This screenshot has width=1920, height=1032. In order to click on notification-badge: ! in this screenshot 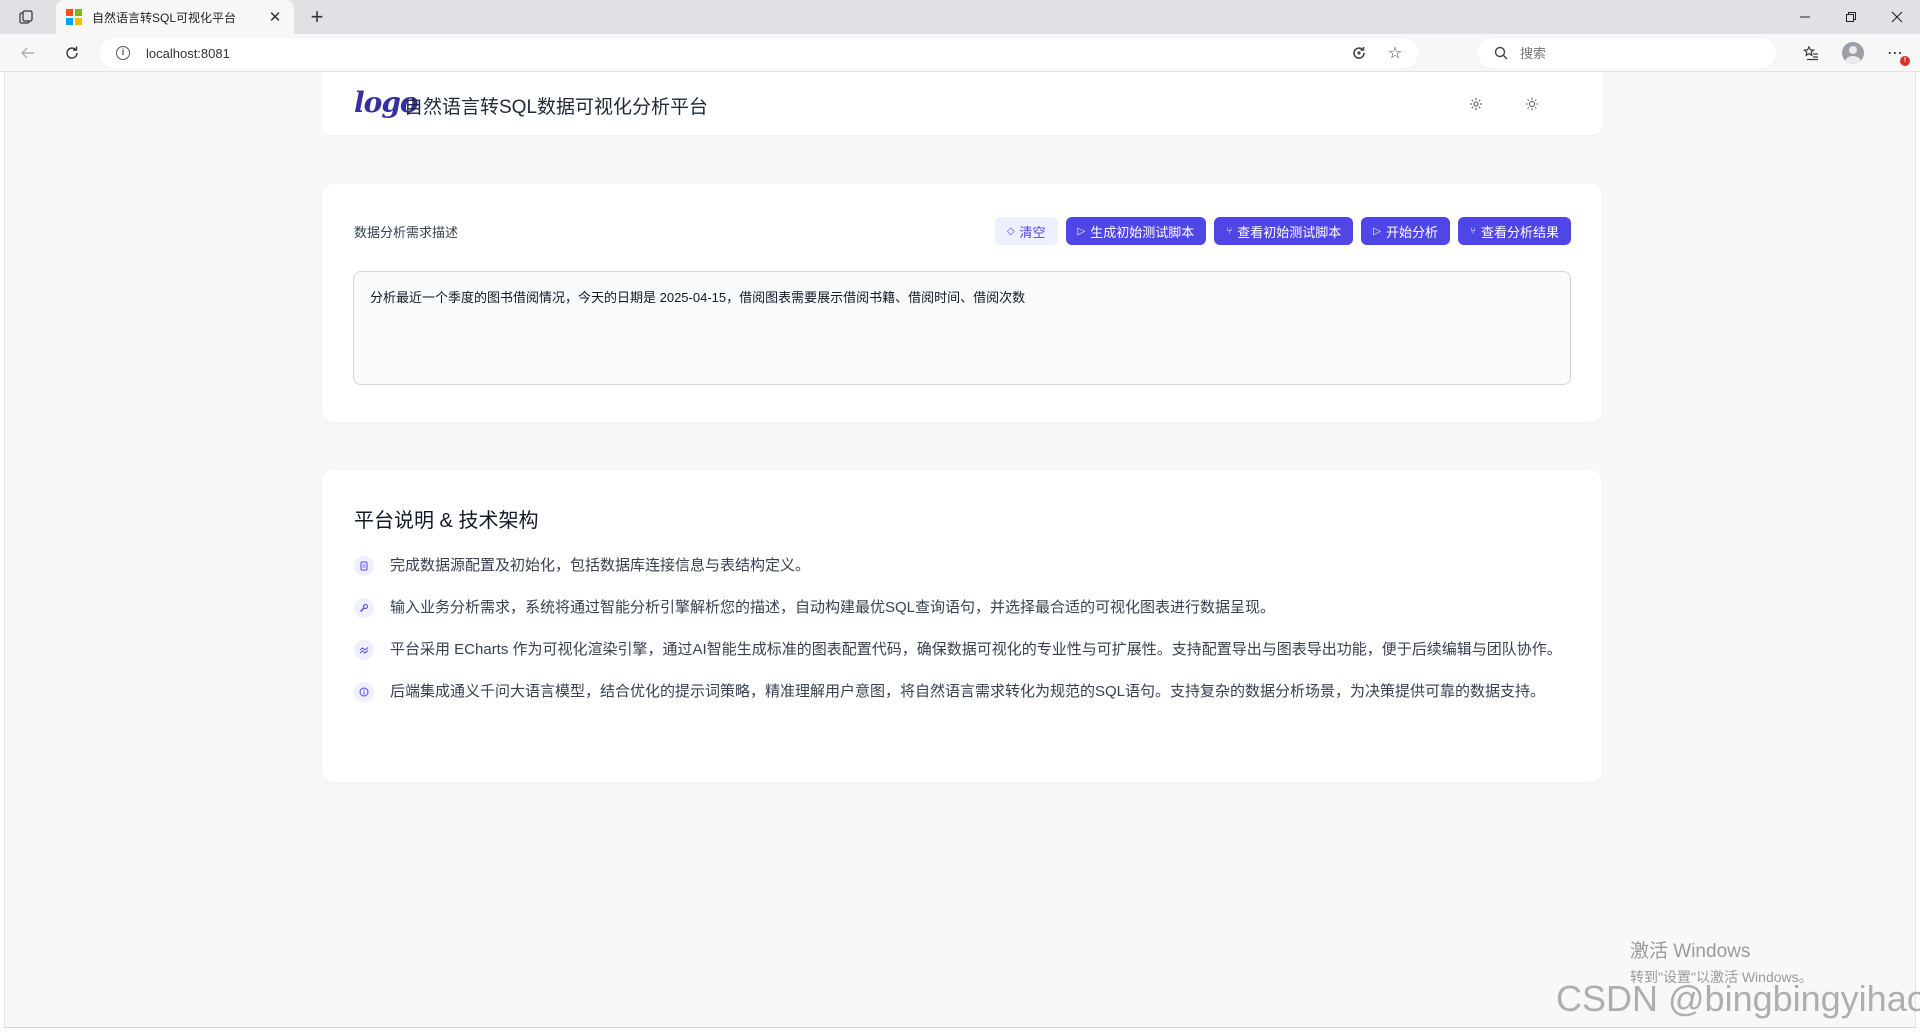, I will do `click(1905, 61)`.